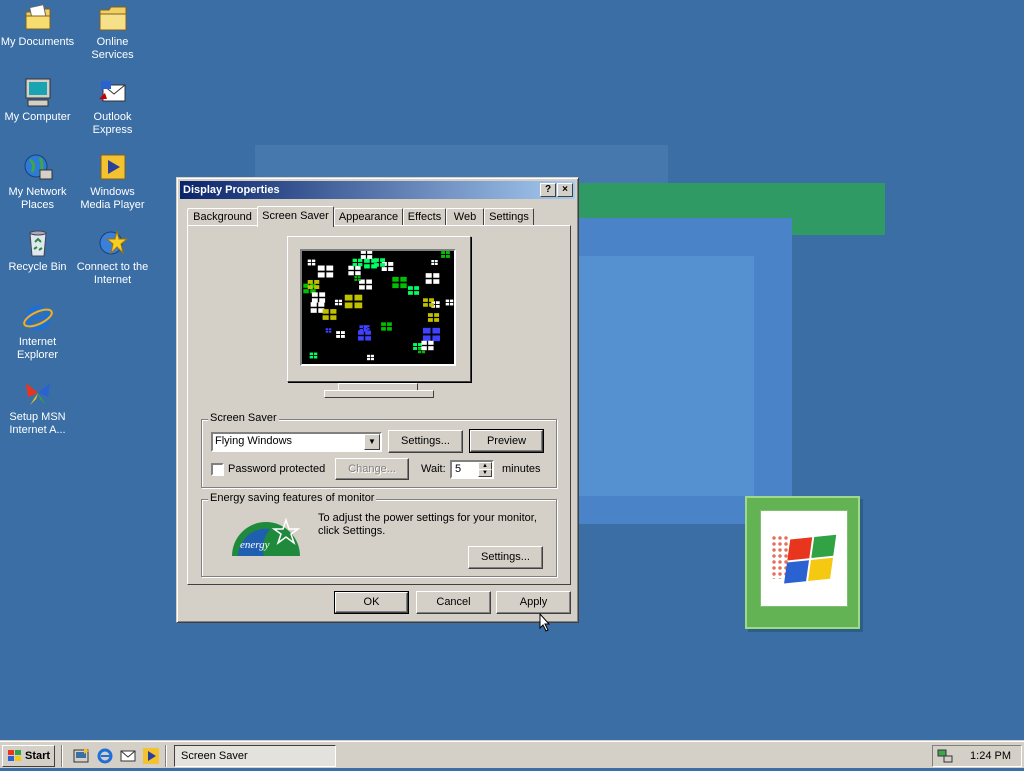 The height and width of the screenshot is (771, 1024). Describe the element at coordinates (14, 756) in the screenshot. I see `windows-flag-icon` at that location.